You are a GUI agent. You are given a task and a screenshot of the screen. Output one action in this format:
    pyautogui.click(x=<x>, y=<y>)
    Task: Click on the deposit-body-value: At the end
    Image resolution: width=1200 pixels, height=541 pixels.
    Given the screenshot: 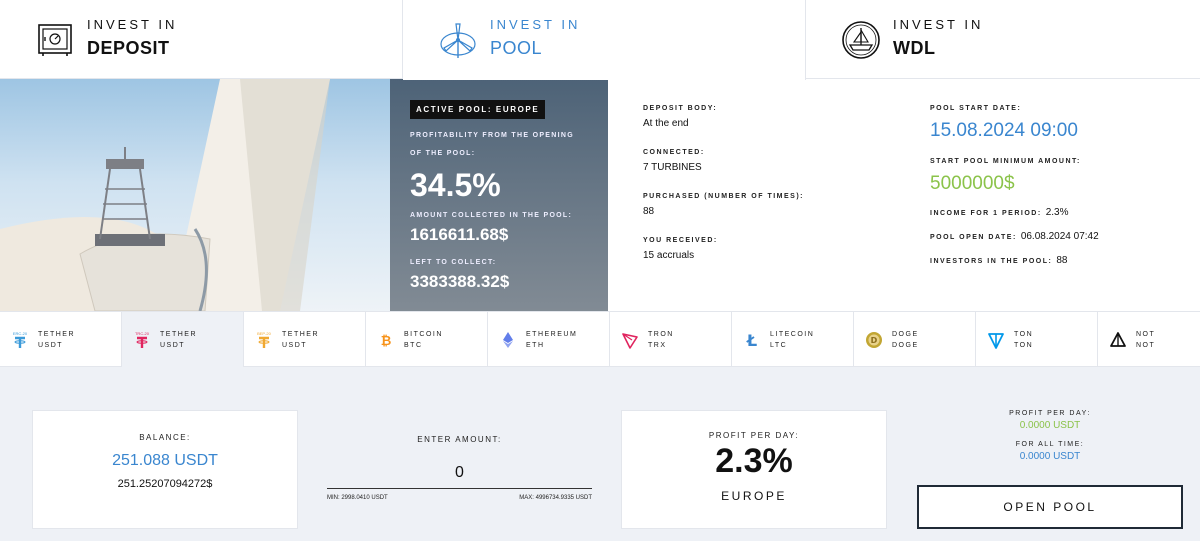 What is the action you would take?
    pyautogui.click(x=666, y=123)
    